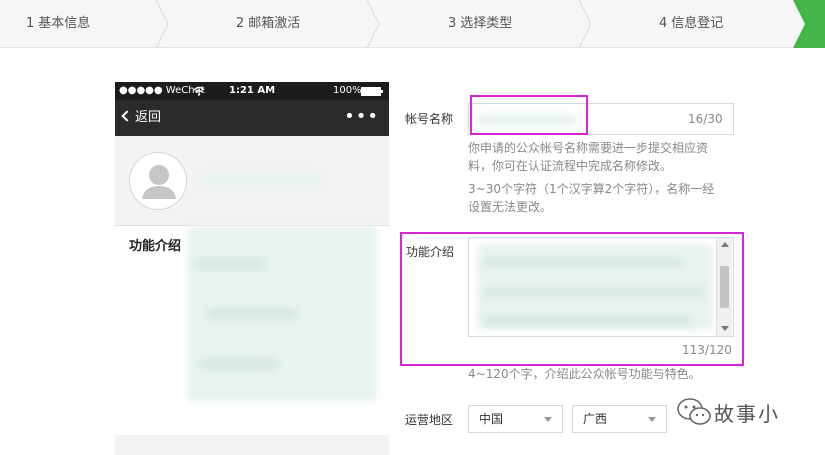 This screenshot has height=455, width=825. Describe the element at coordinates (429, 420) in the screenshot. I see `region-label: 运营地区` at that location.